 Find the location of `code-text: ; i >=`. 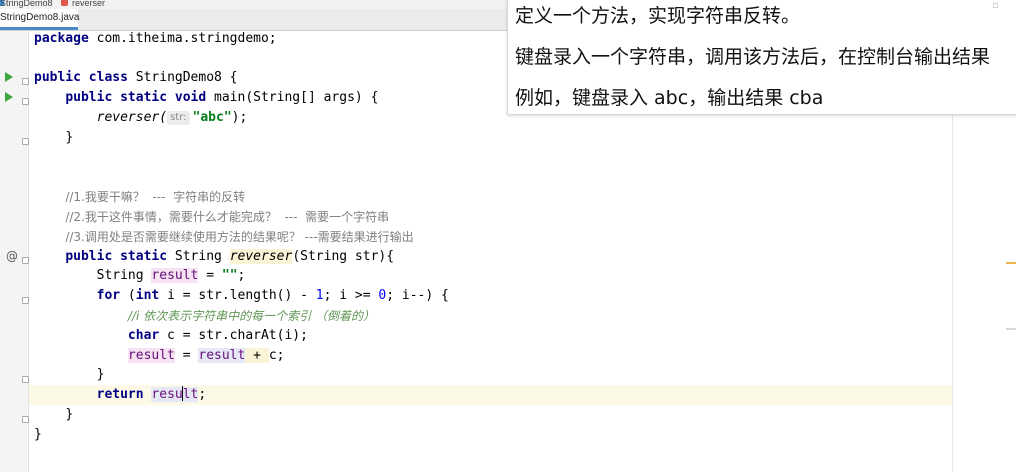

code-text: ; i >= is located at coordinates (351, 295).